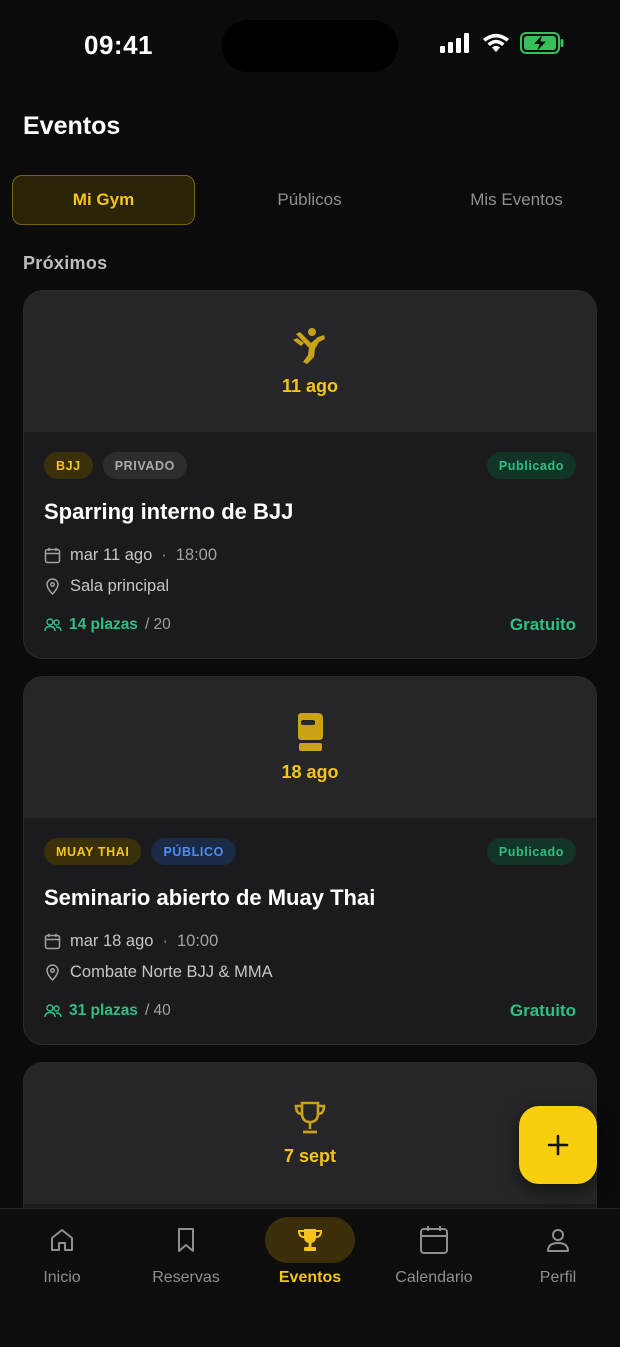 The image size is (620, 1347). What do you see at coordinates (157, 624) in the screenshot?
I see `spots-capacity: / 20` at bounding box center [157, 624].